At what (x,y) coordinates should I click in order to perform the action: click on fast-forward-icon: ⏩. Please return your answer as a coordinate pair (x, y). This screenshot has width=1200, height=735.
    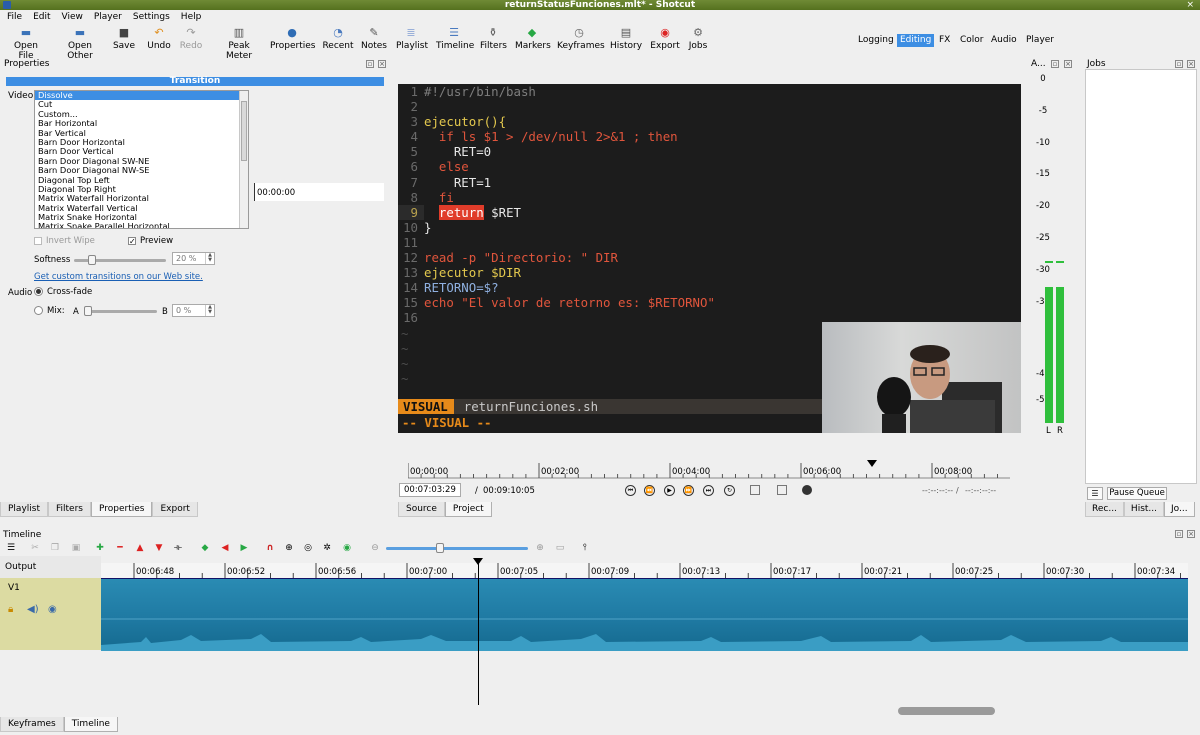
    Looking at the image, I should click on (688, 490).